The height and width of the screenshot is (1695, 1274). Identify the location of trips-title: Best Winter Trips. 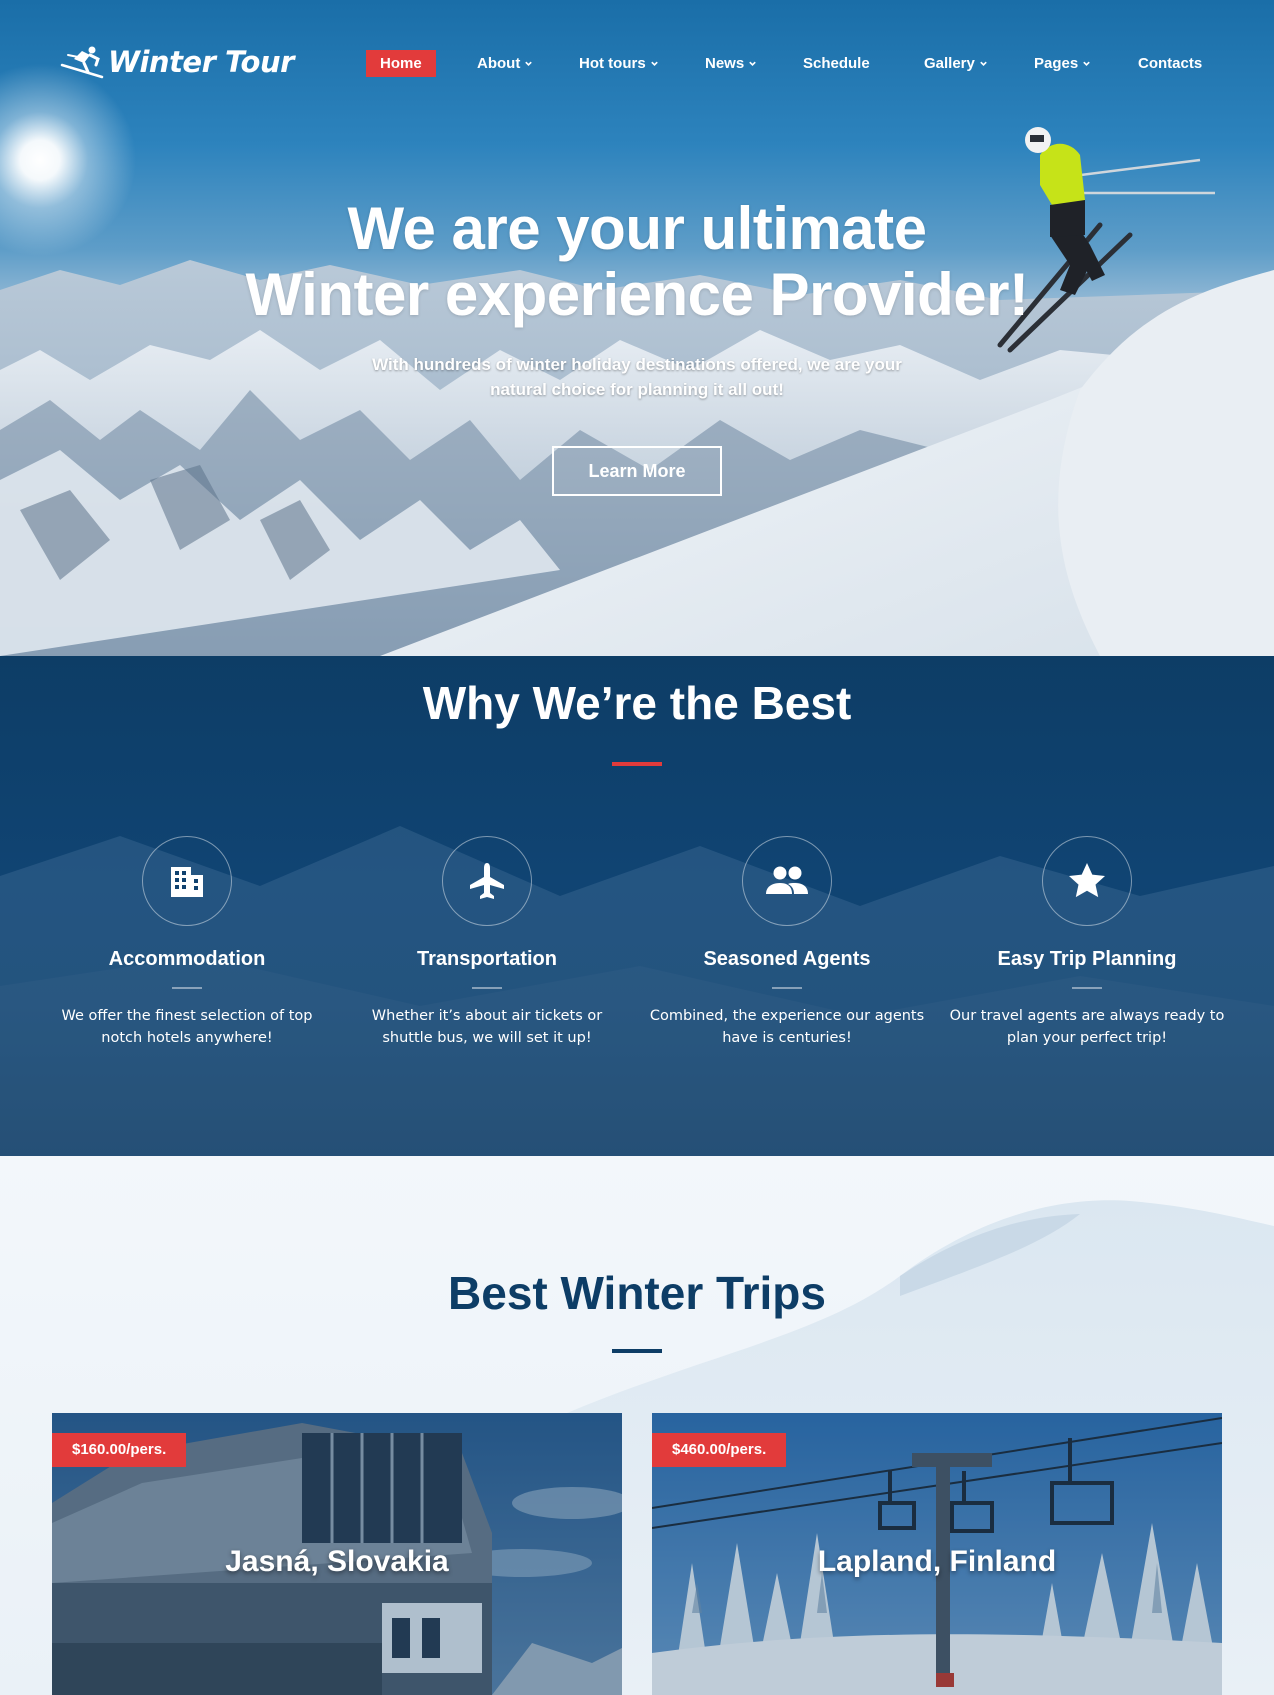
(637, 1293).